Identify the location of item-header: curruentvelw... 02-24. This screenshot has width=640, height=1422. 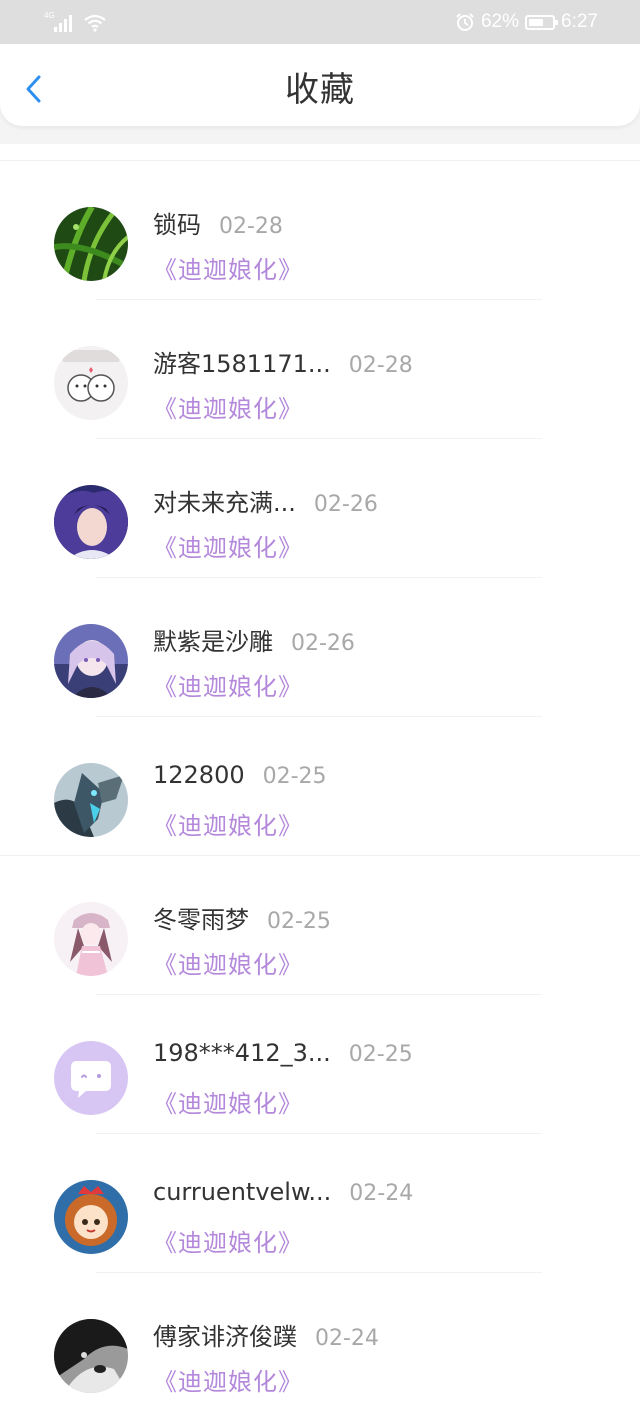
(283, 1192).